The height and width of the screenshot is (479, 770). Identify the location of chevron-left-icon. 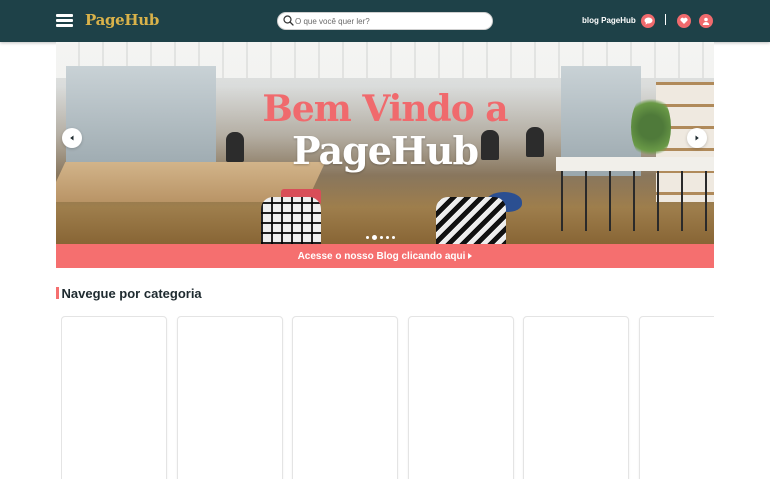
(72, 138).